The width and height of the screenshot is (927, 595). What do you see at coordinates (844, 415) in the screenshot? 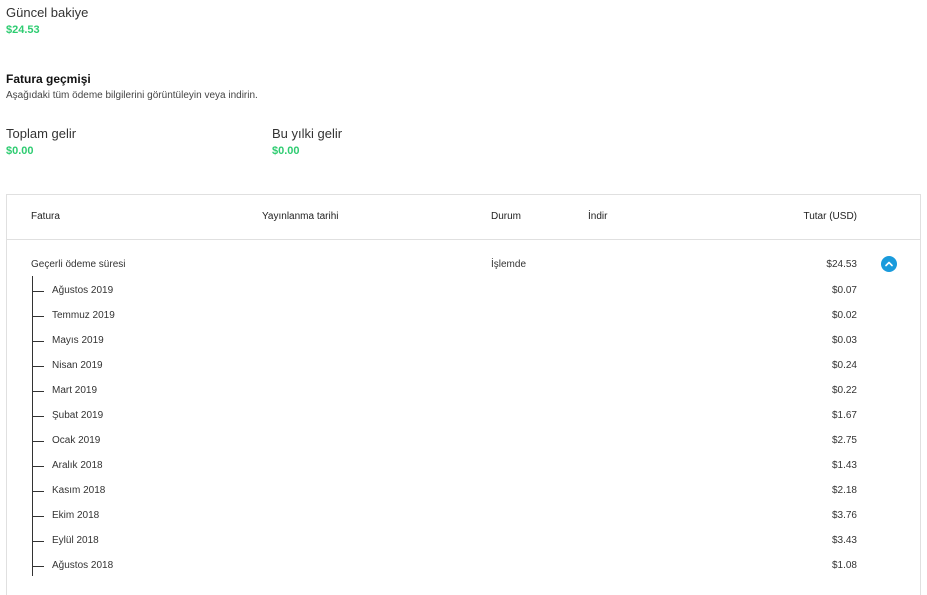
I see `month-amount: $1.67` at bounding box center [844, 415].